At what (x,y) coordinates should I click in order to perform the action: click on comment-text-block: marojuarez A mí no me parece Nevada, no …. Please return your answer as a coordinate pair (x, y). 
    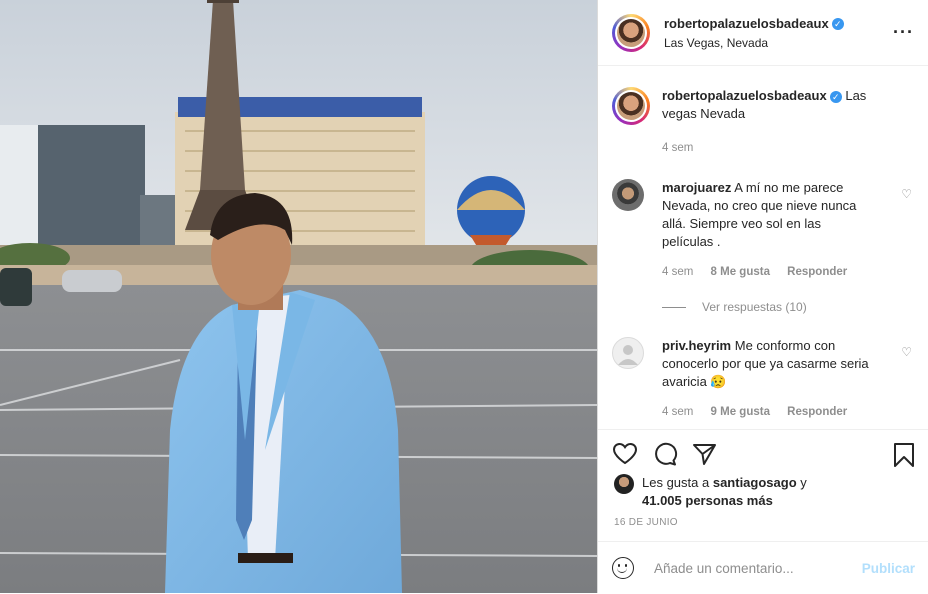
    Looking at the image, I should click on (767, 215).